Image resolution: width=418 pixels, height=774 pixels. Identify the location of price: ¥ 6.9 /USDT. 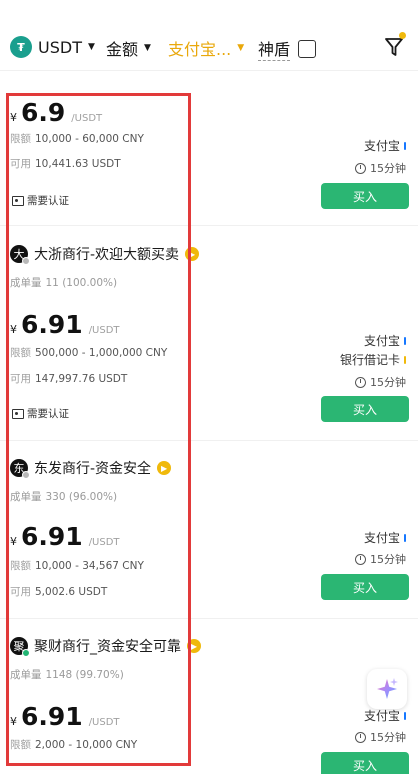
(56, 112).